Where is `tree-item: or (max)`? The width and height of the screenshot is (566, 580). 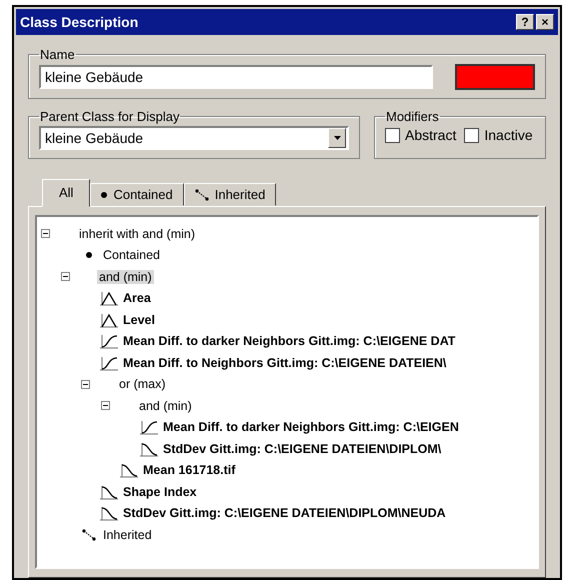 tree-item: or (max) is located at coordinates (142, 384).